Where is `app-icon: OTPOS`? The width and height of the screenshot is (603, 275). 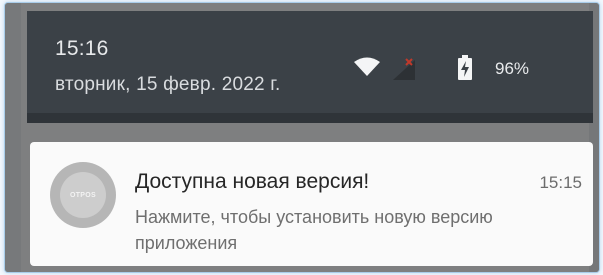 app-icon: OTPOS is located at coordinates (83, 195).